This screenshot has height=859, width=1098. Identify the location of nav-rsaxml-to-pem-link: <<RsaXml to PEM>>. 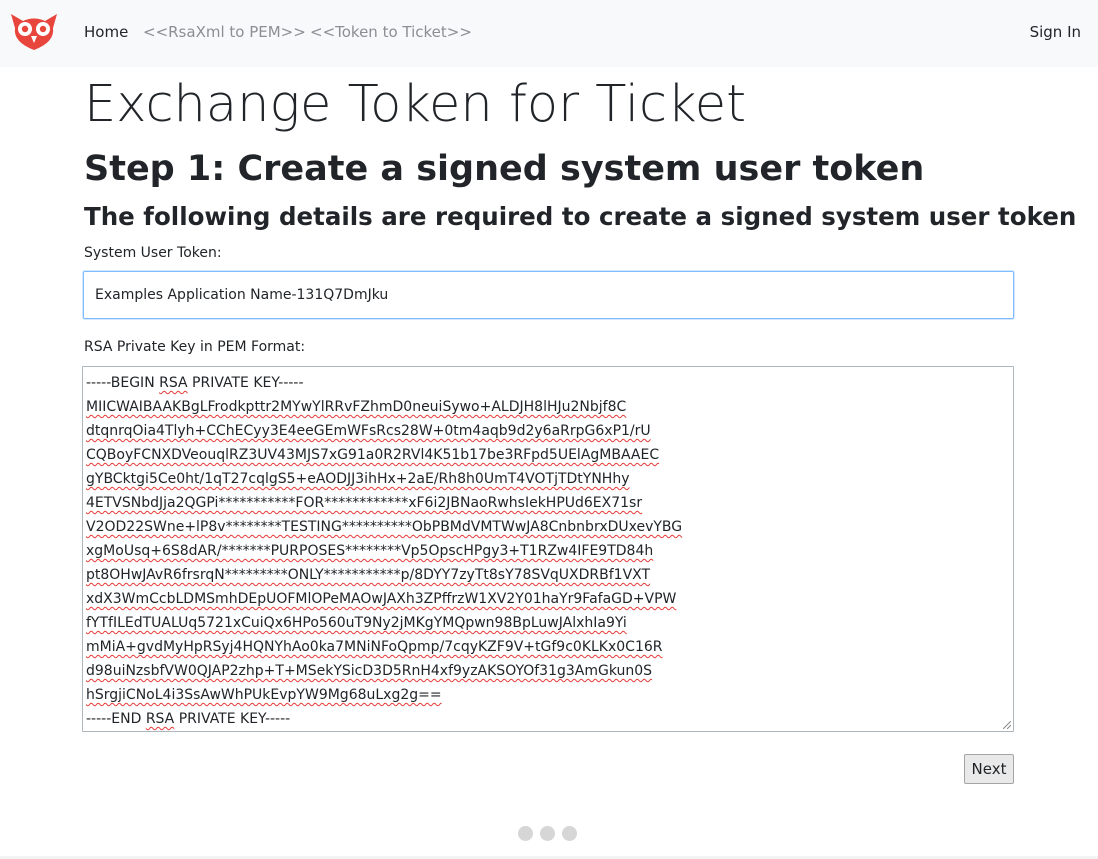
(224, 32).